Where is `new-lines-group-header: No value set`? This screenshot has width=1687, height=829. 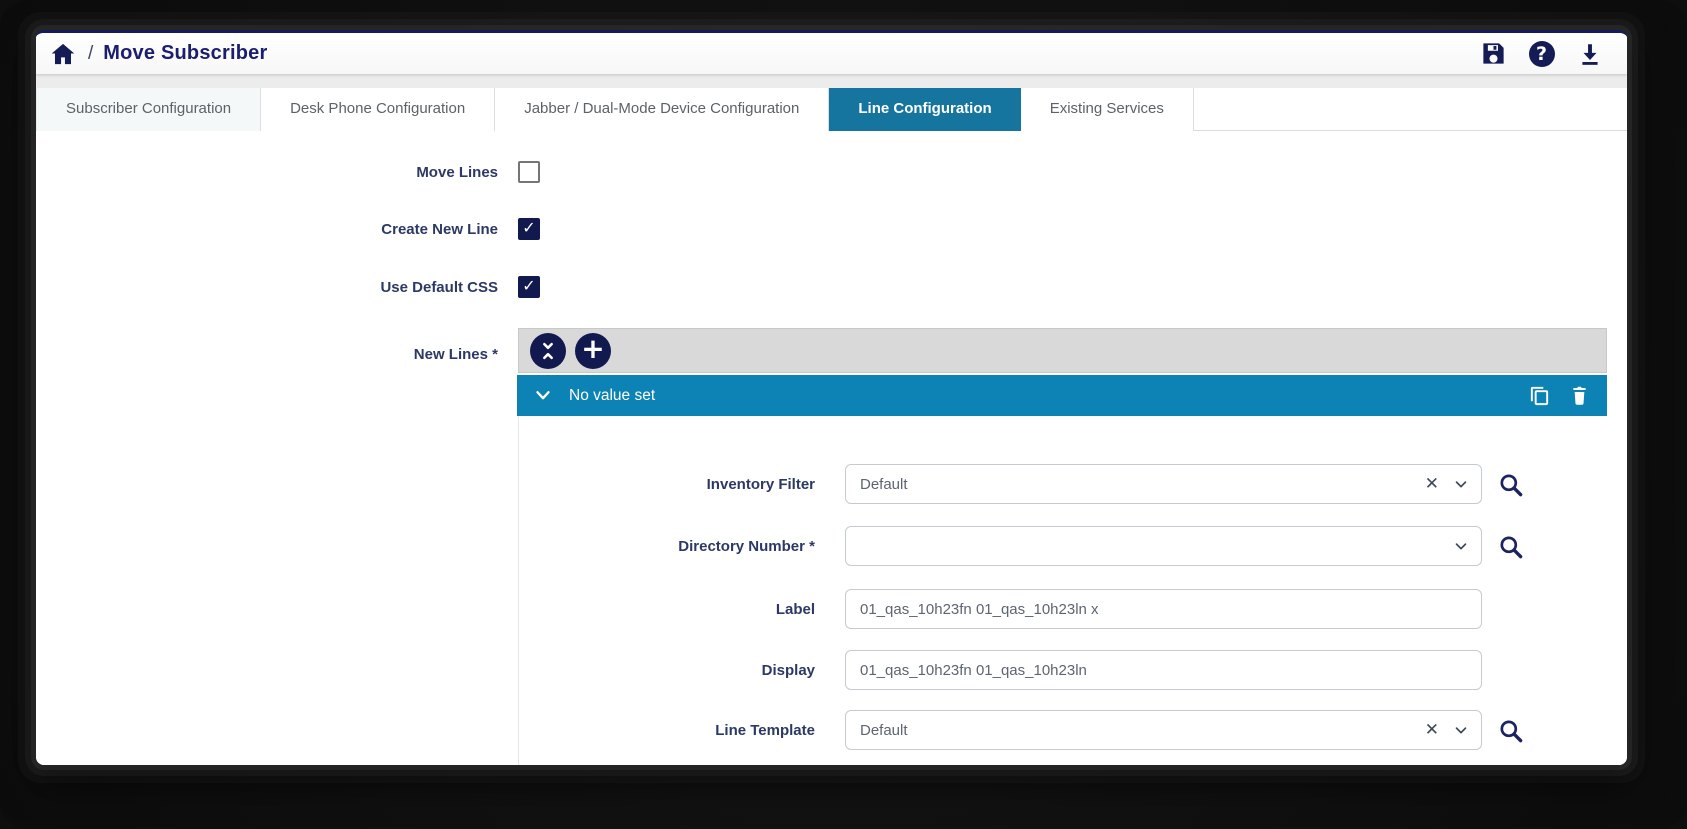
new-lines-group-header: No value set is located at coordinates (1062, 395).